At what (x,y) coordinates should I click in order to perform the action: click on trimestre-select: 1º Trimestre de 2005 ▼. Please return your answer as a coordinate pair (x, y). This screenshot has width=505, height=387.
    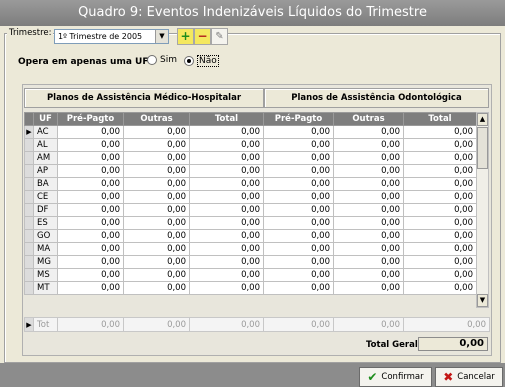
    Looking at the image, I should click on (111, 36).